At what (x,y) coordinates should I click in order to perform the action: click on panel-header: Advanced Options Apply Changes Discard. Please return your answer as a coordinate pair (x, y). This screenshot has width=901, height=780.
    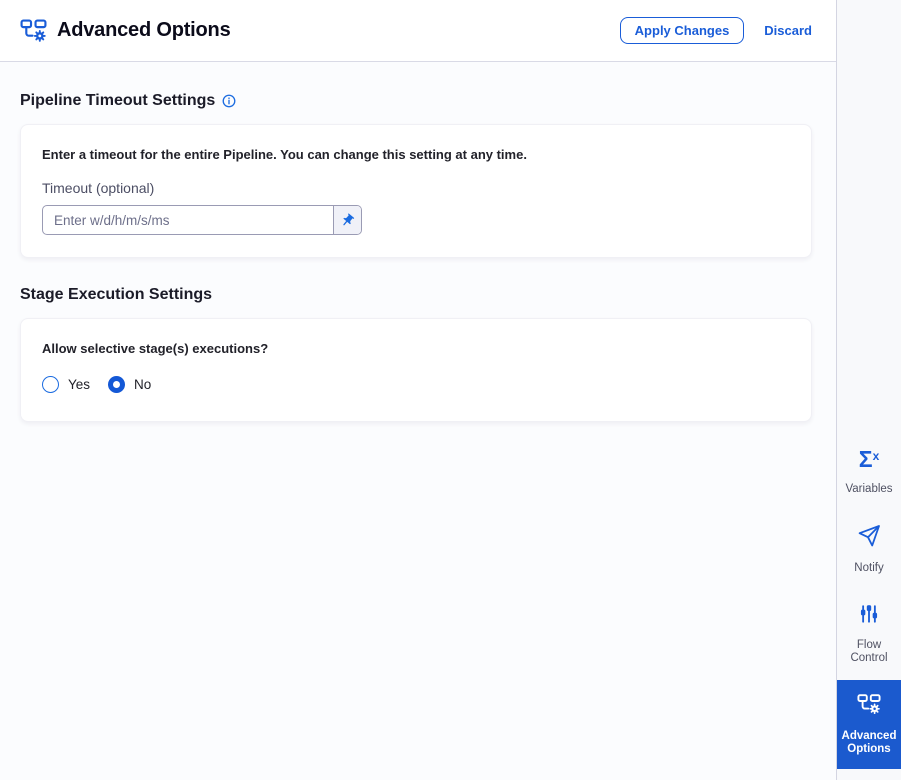
    Looking at the image, I should click on (418, 31).